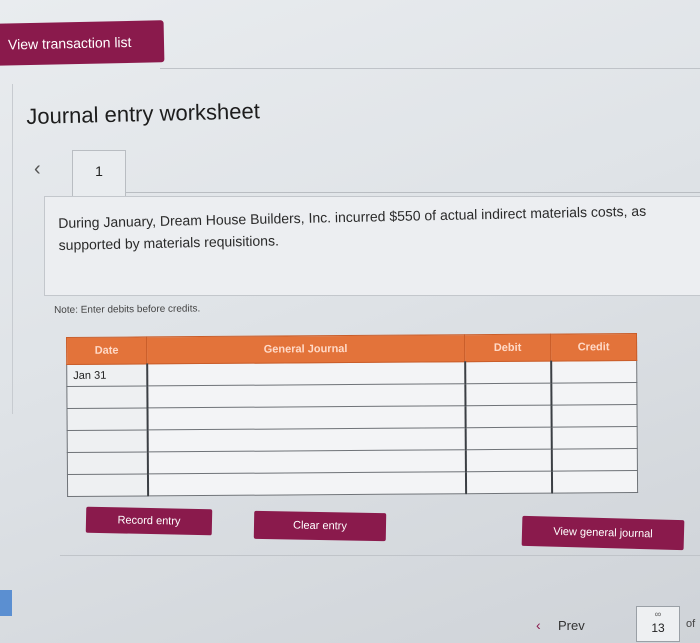  Describe the element at coordinates (106, 350) in the screenshot. I see `column-header-date: Date` at that location.